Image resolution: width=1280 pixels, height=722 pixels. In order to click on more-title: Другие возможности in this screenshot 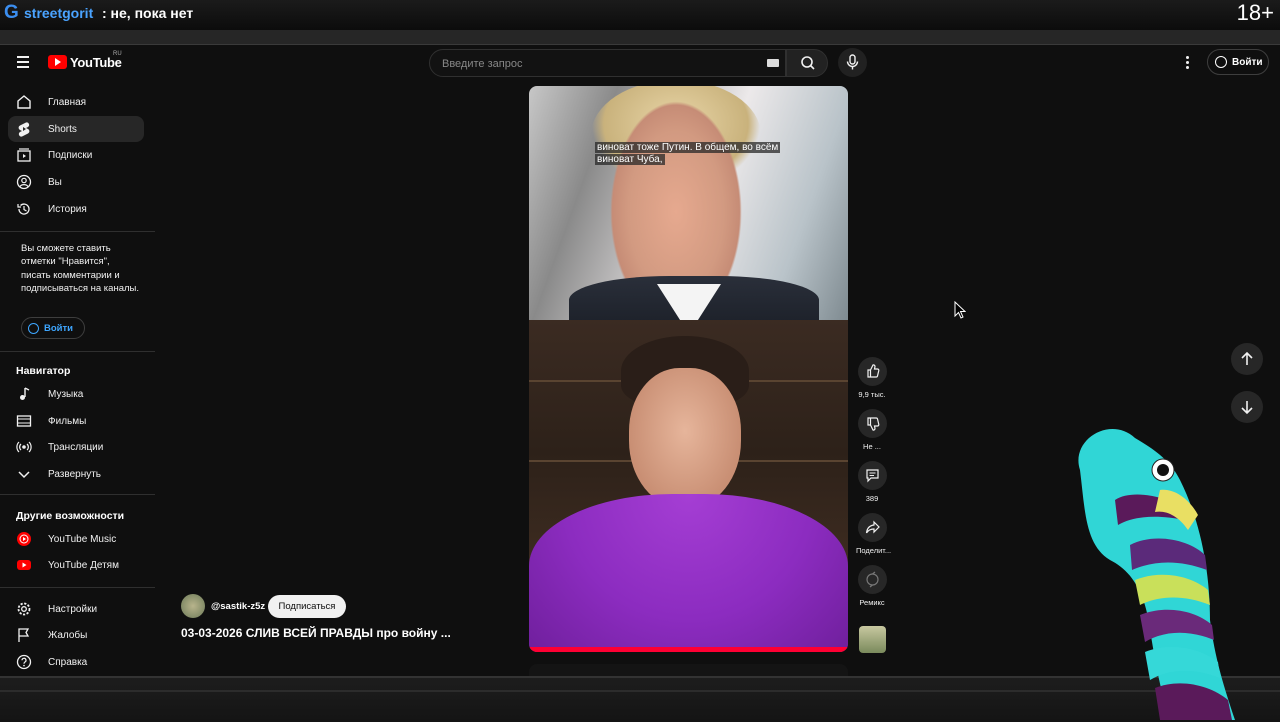, I will do `click(70, 516)`.